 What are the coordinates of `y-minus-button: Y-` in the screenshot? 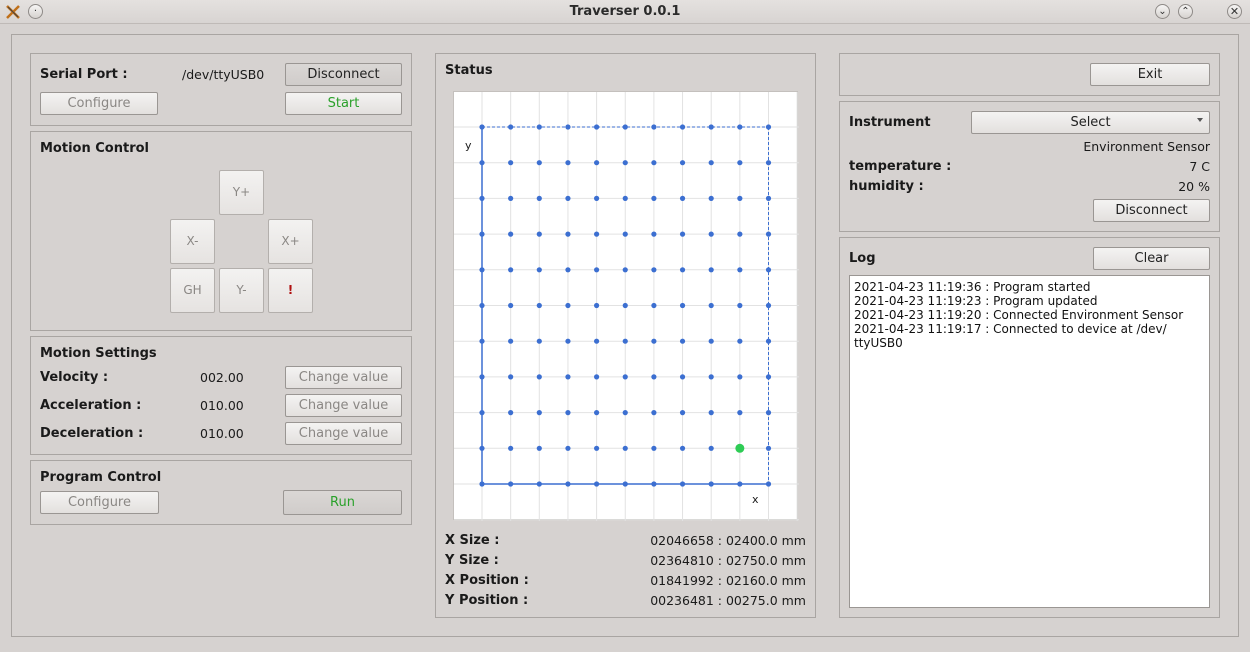 It's located at (241, 290).